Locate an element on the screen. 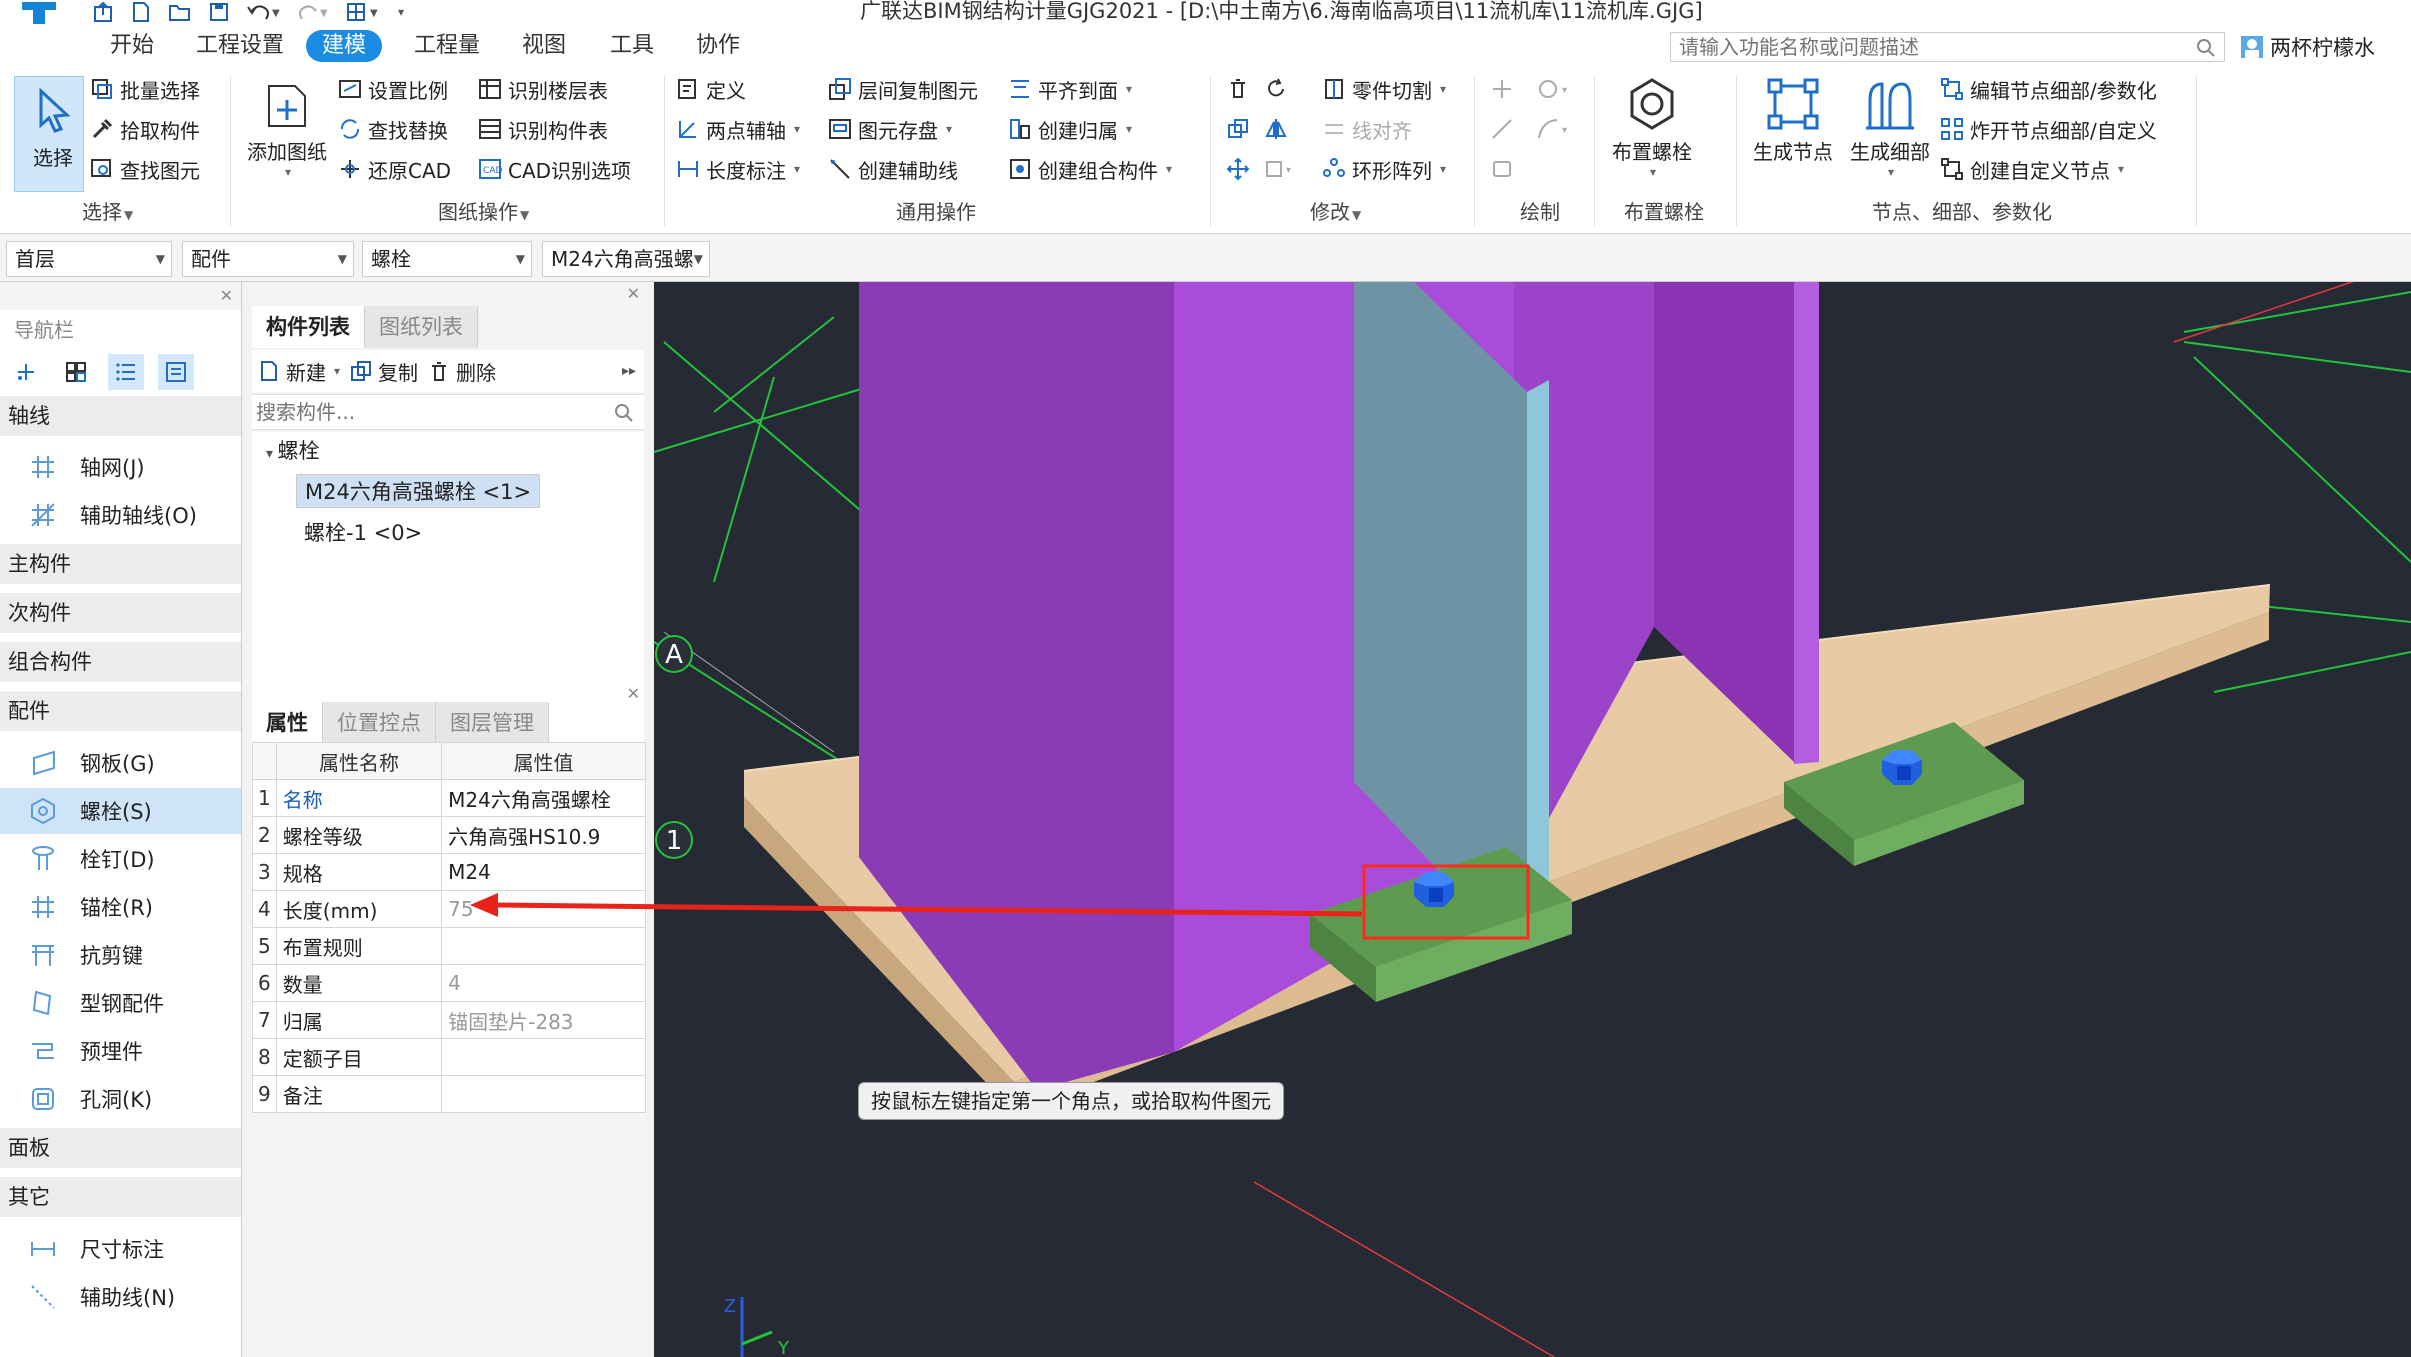 This screenshot has height=1357, width=2411. add-drawing-button: 添加图纸 ▾ is located at coordinates (287, 134).